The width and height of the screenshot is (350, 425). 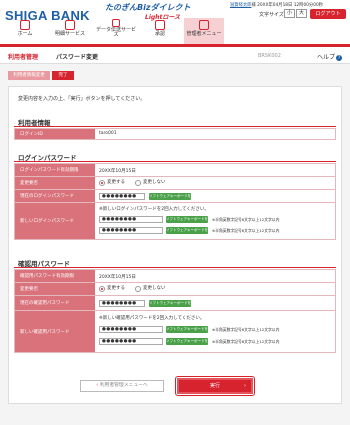 What do you see at coordinates (170, 199) in the screenshot?
I see `login-current-keyboard-button: ソフトウェアキーボードを開く` at bounding box center [170, 199].